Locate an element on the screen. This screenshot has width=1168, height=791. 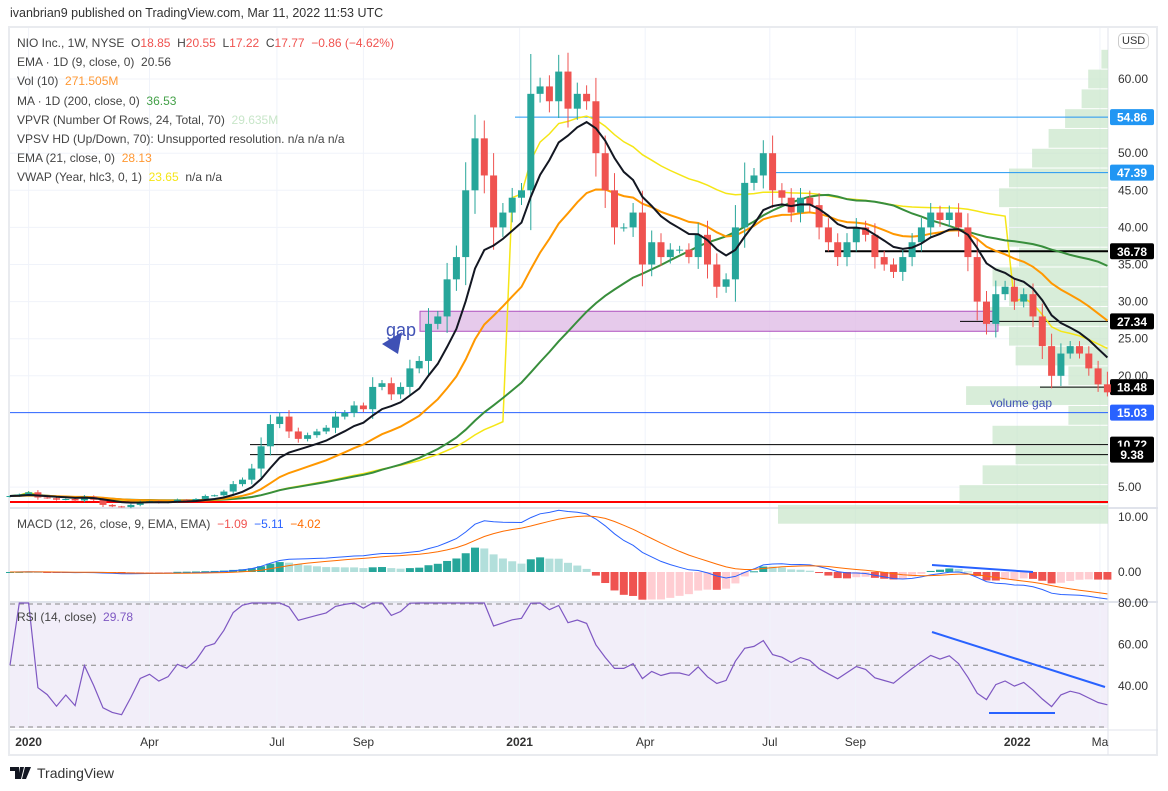
close-value: 17.77 is located at coordinates (289, 43).